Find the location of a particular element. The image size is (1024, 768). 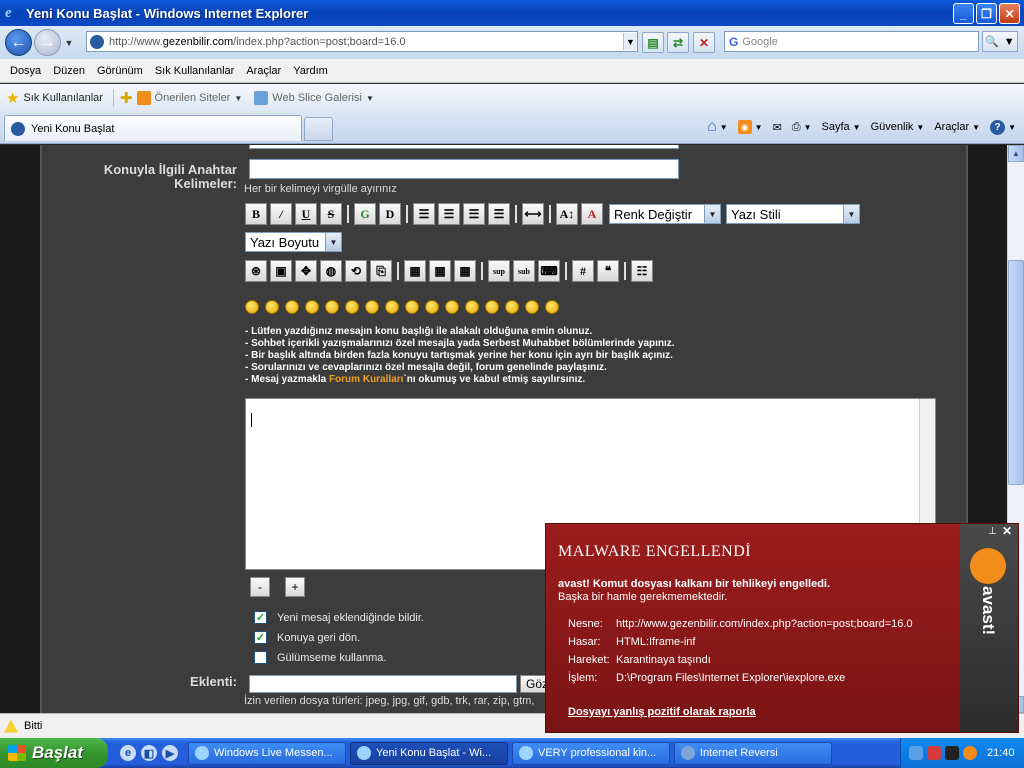

tools-menu: Araçlar ▼ is located at coordinates (957, 127).